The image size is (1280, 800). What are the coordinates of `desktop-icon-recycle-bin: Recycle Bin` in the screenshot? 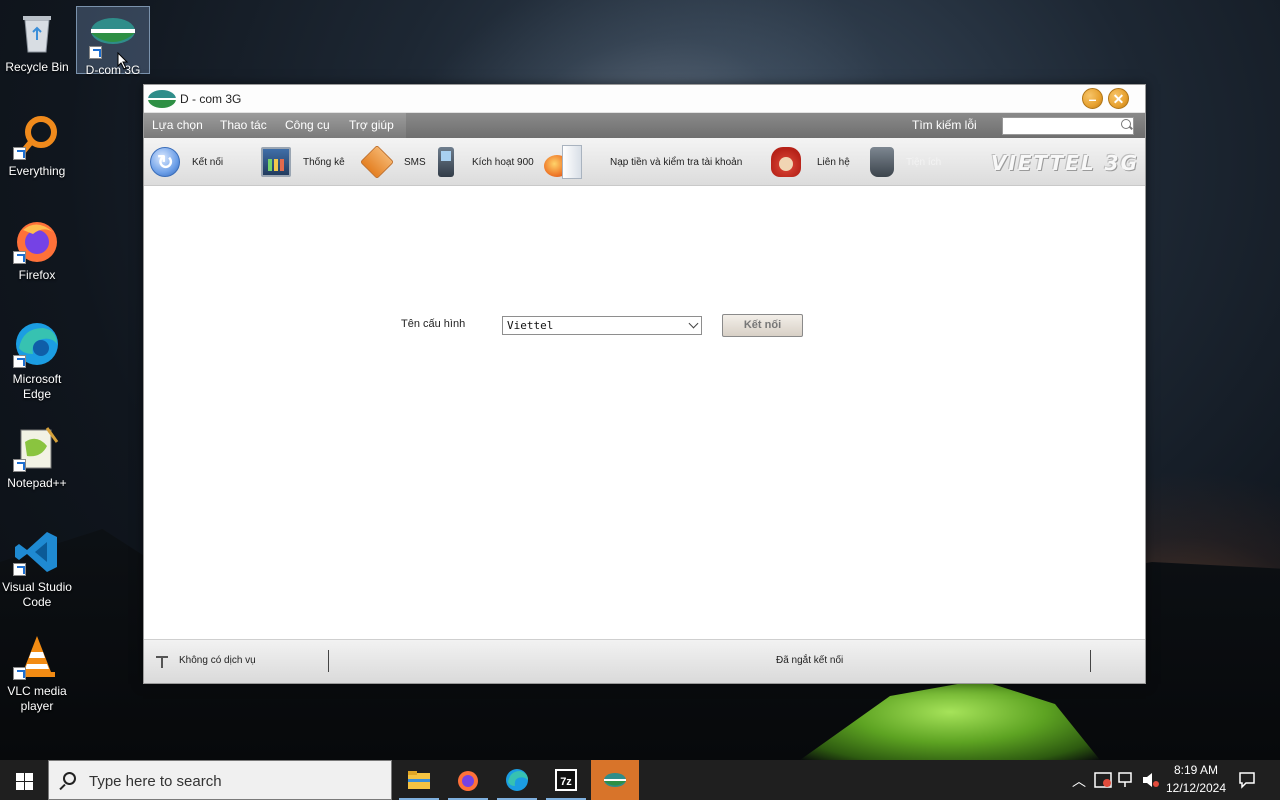 It's located at (37, 39).